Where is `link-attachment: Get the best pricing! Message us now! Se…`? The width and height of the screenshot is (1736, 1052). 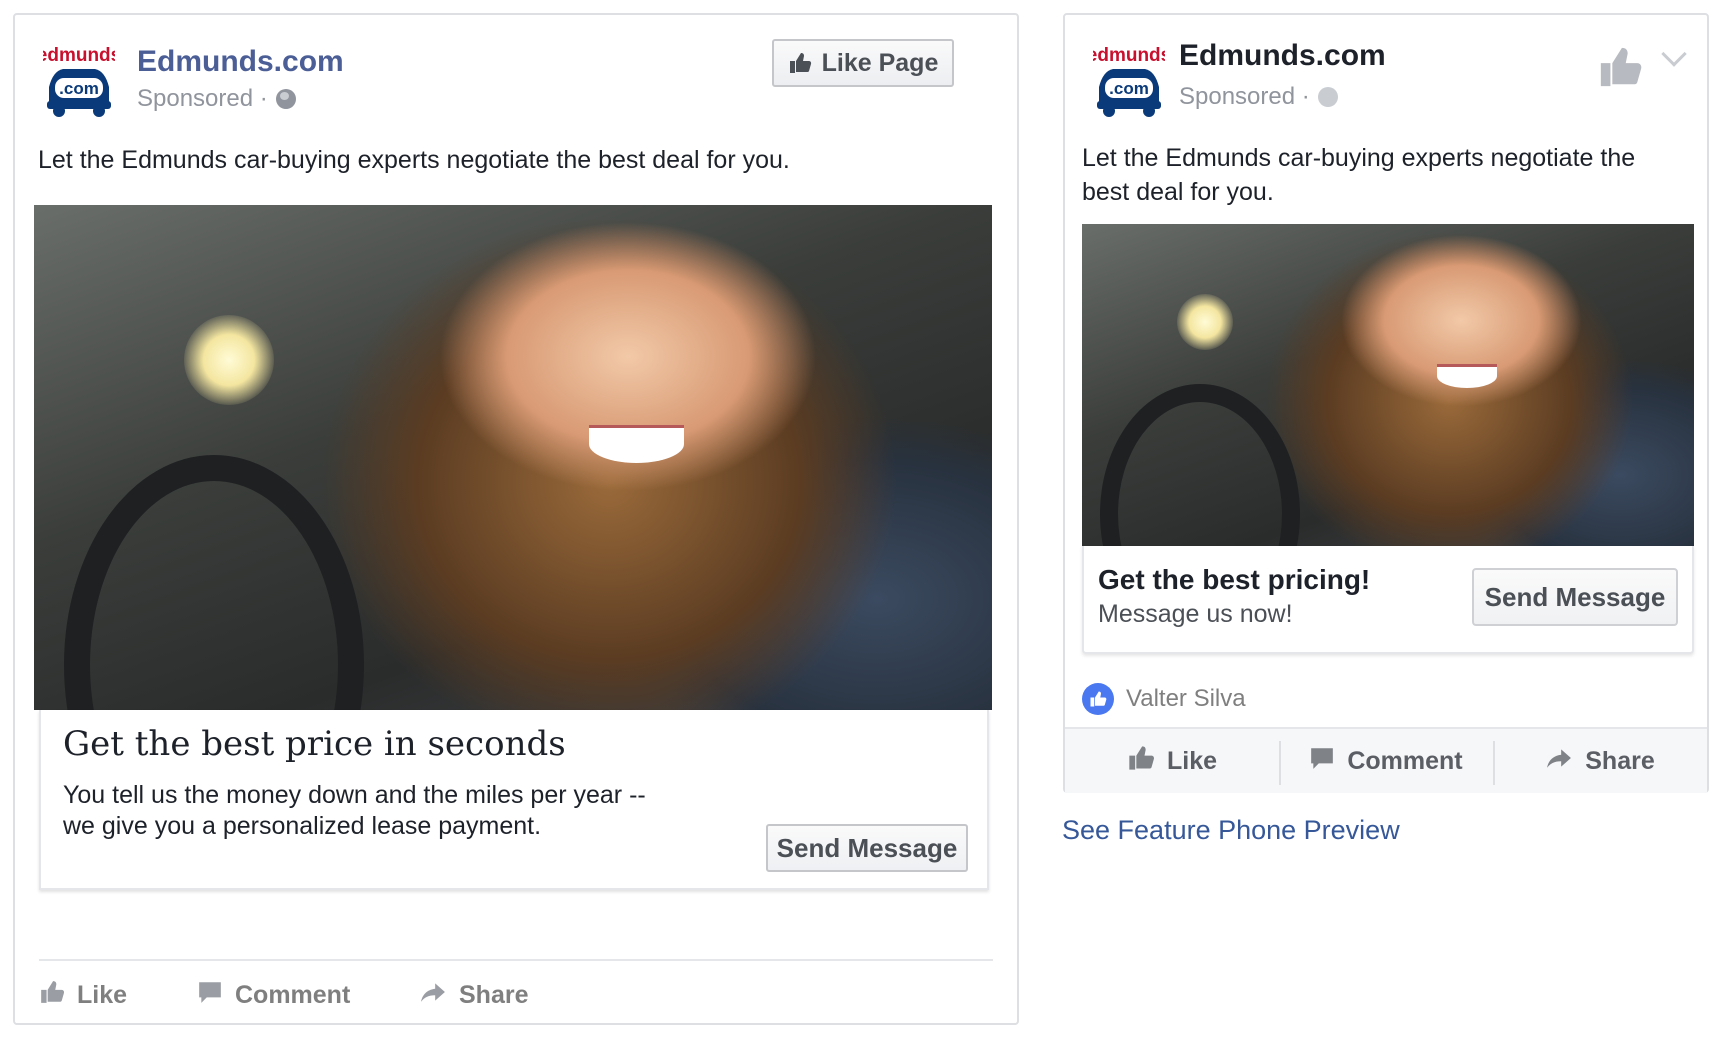 link-attachment: Get the best pricing! Message us now! Se… is located at coordinates (1388, 600).